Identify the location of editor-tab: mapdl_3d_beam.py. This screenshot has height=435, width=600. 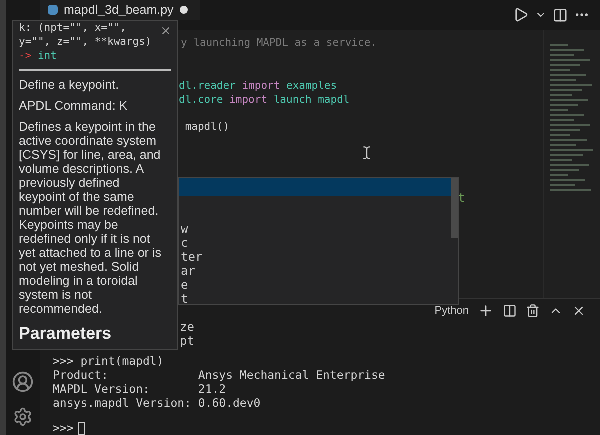
(120, 10).